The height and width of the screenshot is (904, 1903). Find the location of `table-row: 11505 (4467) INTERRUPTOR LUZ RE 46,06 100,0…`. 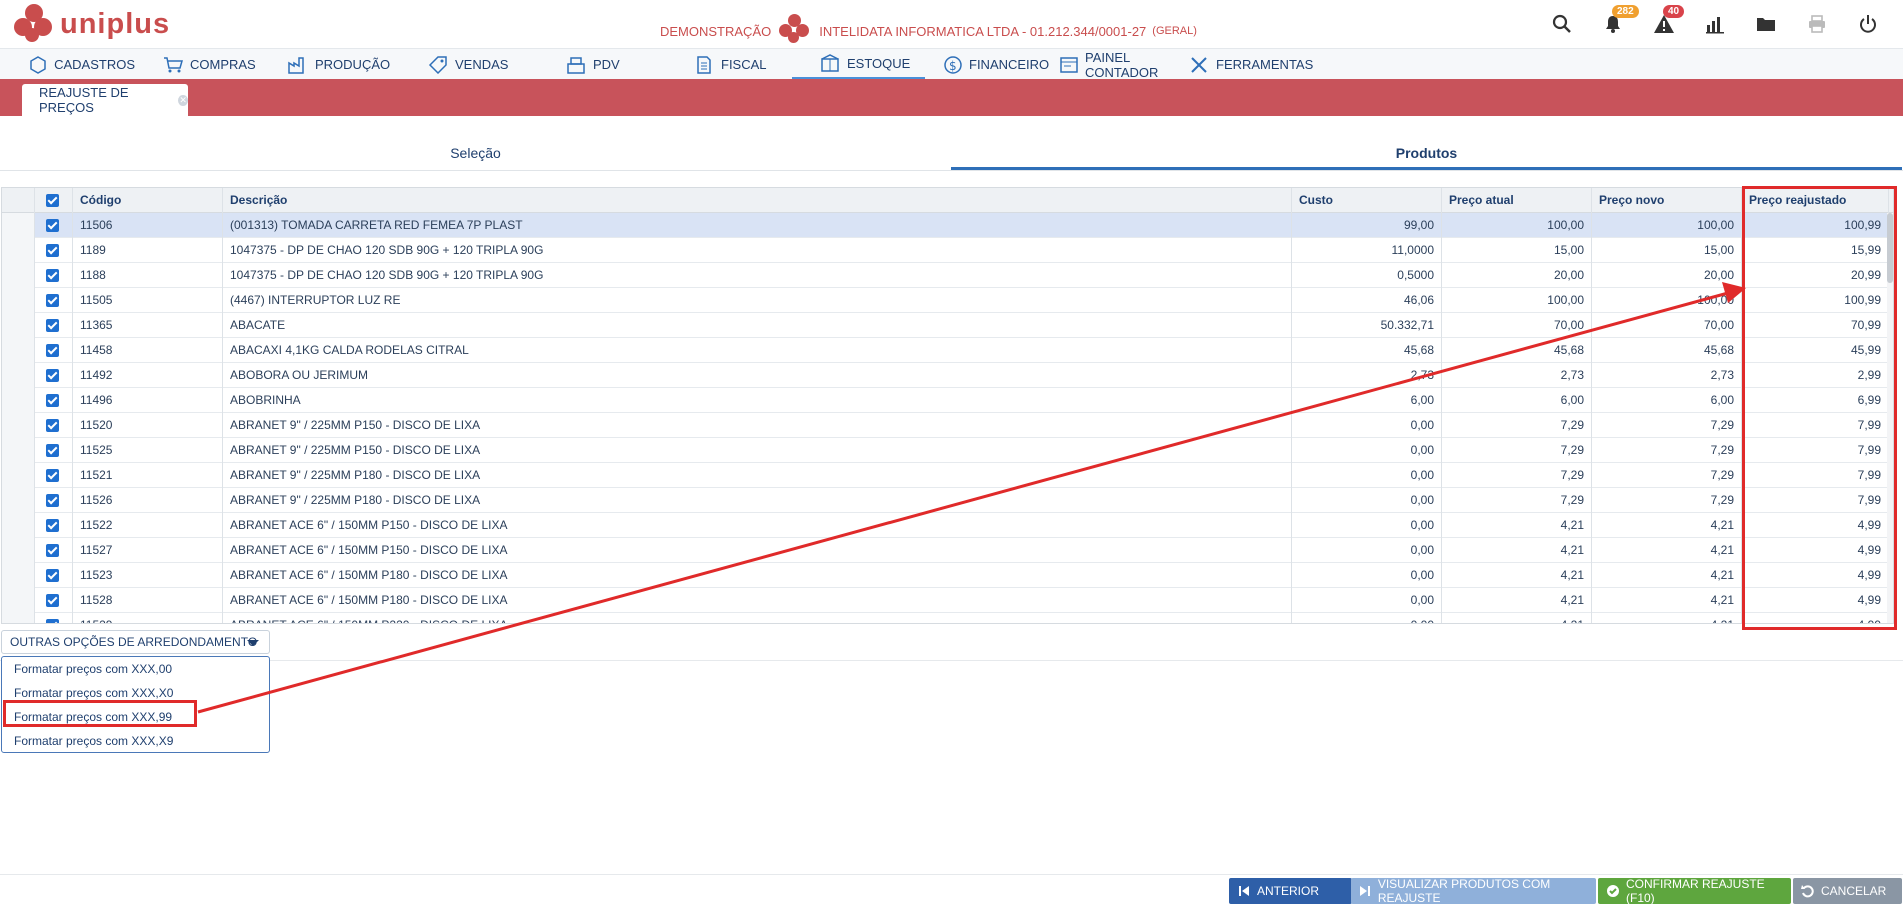

table-row: 11505 (4467) INTERRUPTOR LUZ RE 46,06 100,0… is located at coordinates (947, 300).